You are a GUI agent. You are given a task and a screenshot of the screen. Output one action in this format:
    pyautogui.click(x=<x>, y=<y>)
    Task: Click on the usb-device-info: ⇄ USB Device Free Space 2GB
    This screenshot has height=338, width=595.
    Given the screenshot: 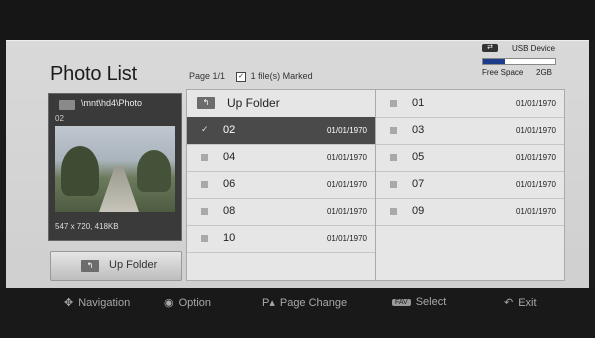 What is the action you would take?
    pyautogui.click(x=522, y=64)
    